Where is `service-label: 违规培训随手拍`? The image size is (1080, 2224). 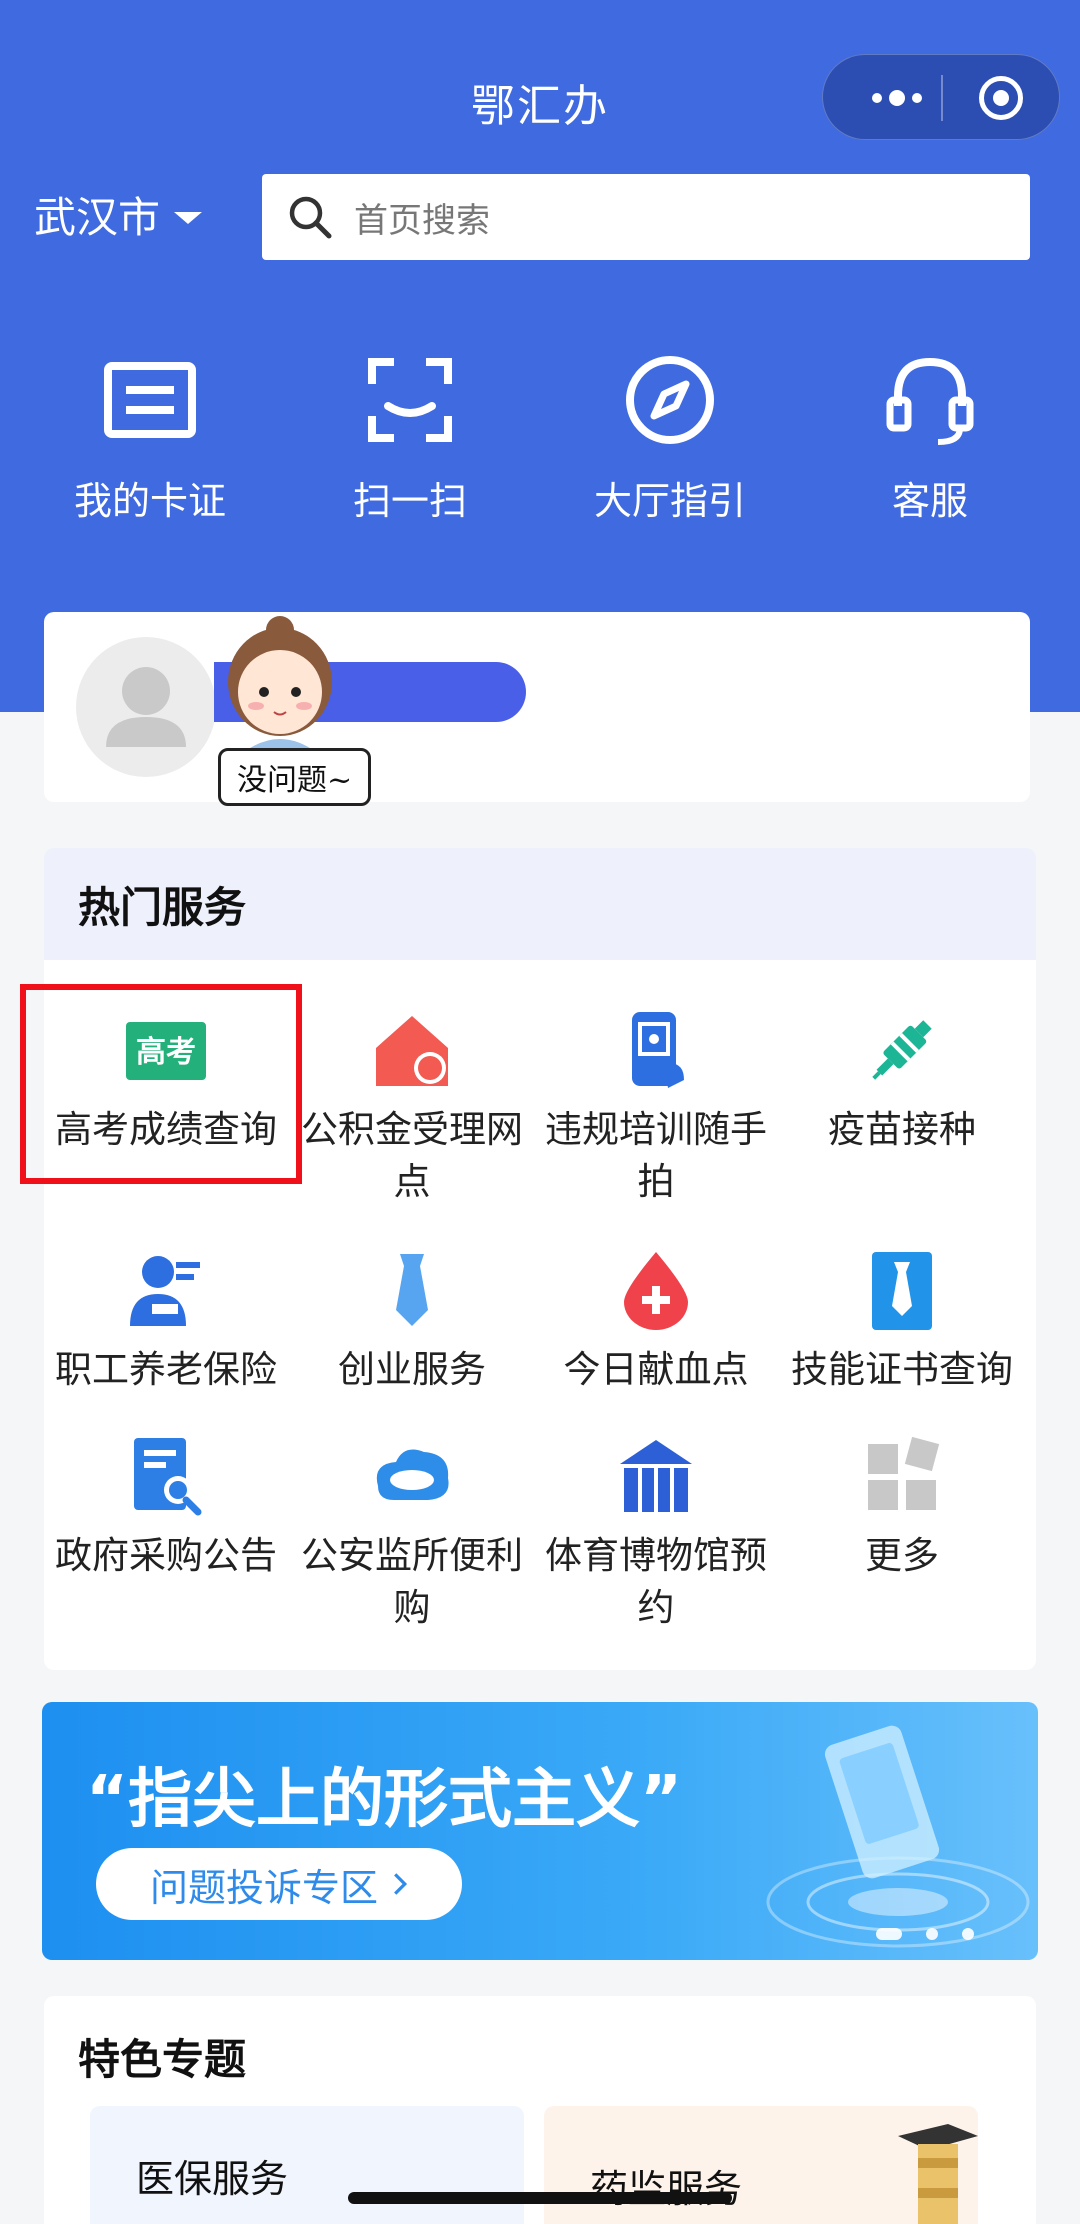
service-label: 违规培训随手拍 is located at coordinates (656, 1155).